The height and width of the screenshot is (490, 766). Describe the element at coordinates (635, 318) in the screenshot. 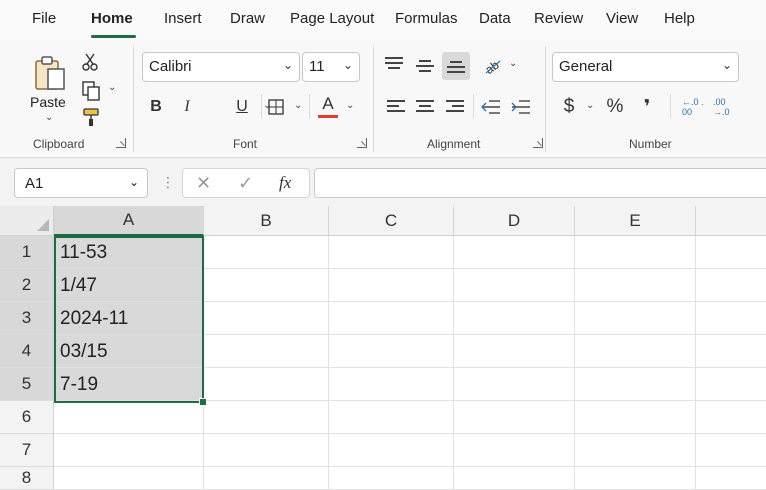

I see `cell-e3` at that location.